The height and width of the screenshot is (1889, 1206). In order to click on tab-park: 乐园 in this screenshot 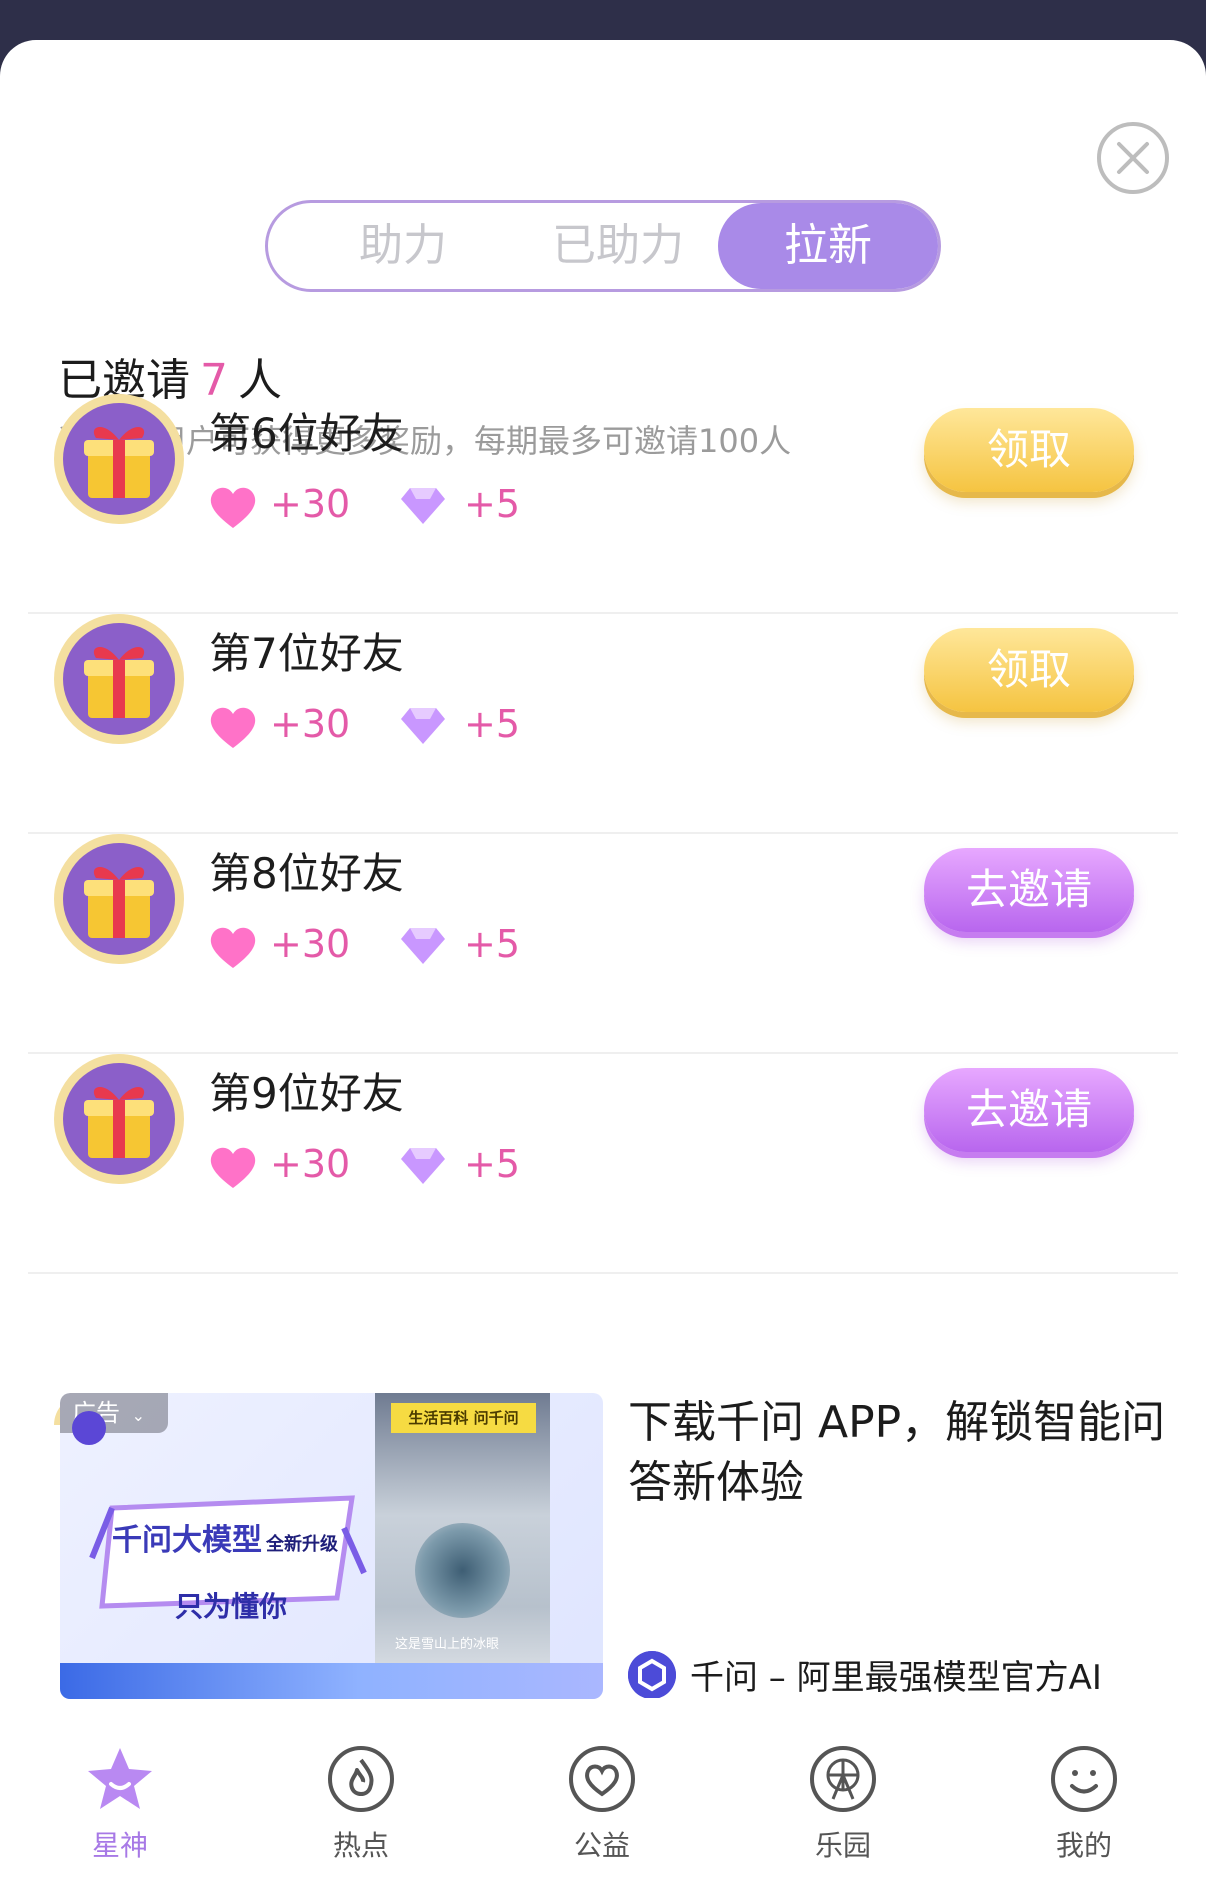, I will do `click(843, 1800)`.